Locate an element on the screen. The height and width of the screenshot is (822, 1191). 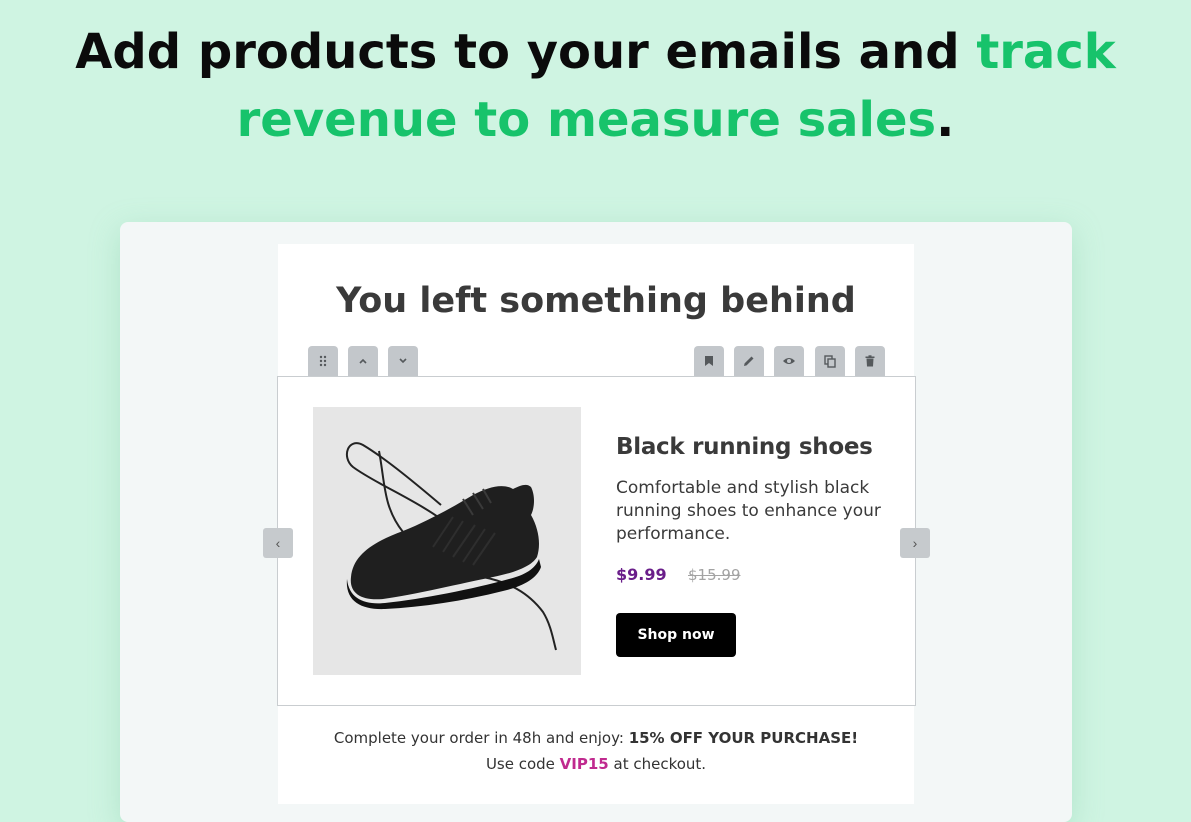
preview-button is located at coordinates (789, 361).